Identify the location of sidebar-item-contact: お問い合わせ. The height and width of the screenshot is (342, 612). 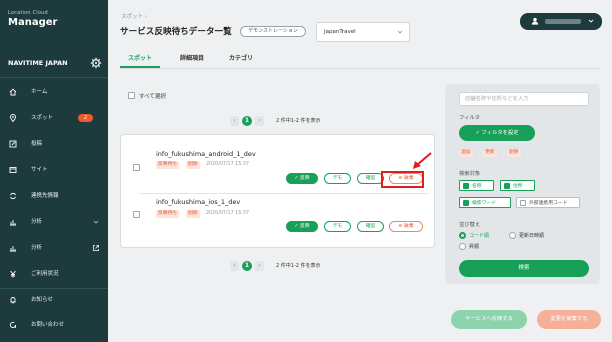
(54, 325).